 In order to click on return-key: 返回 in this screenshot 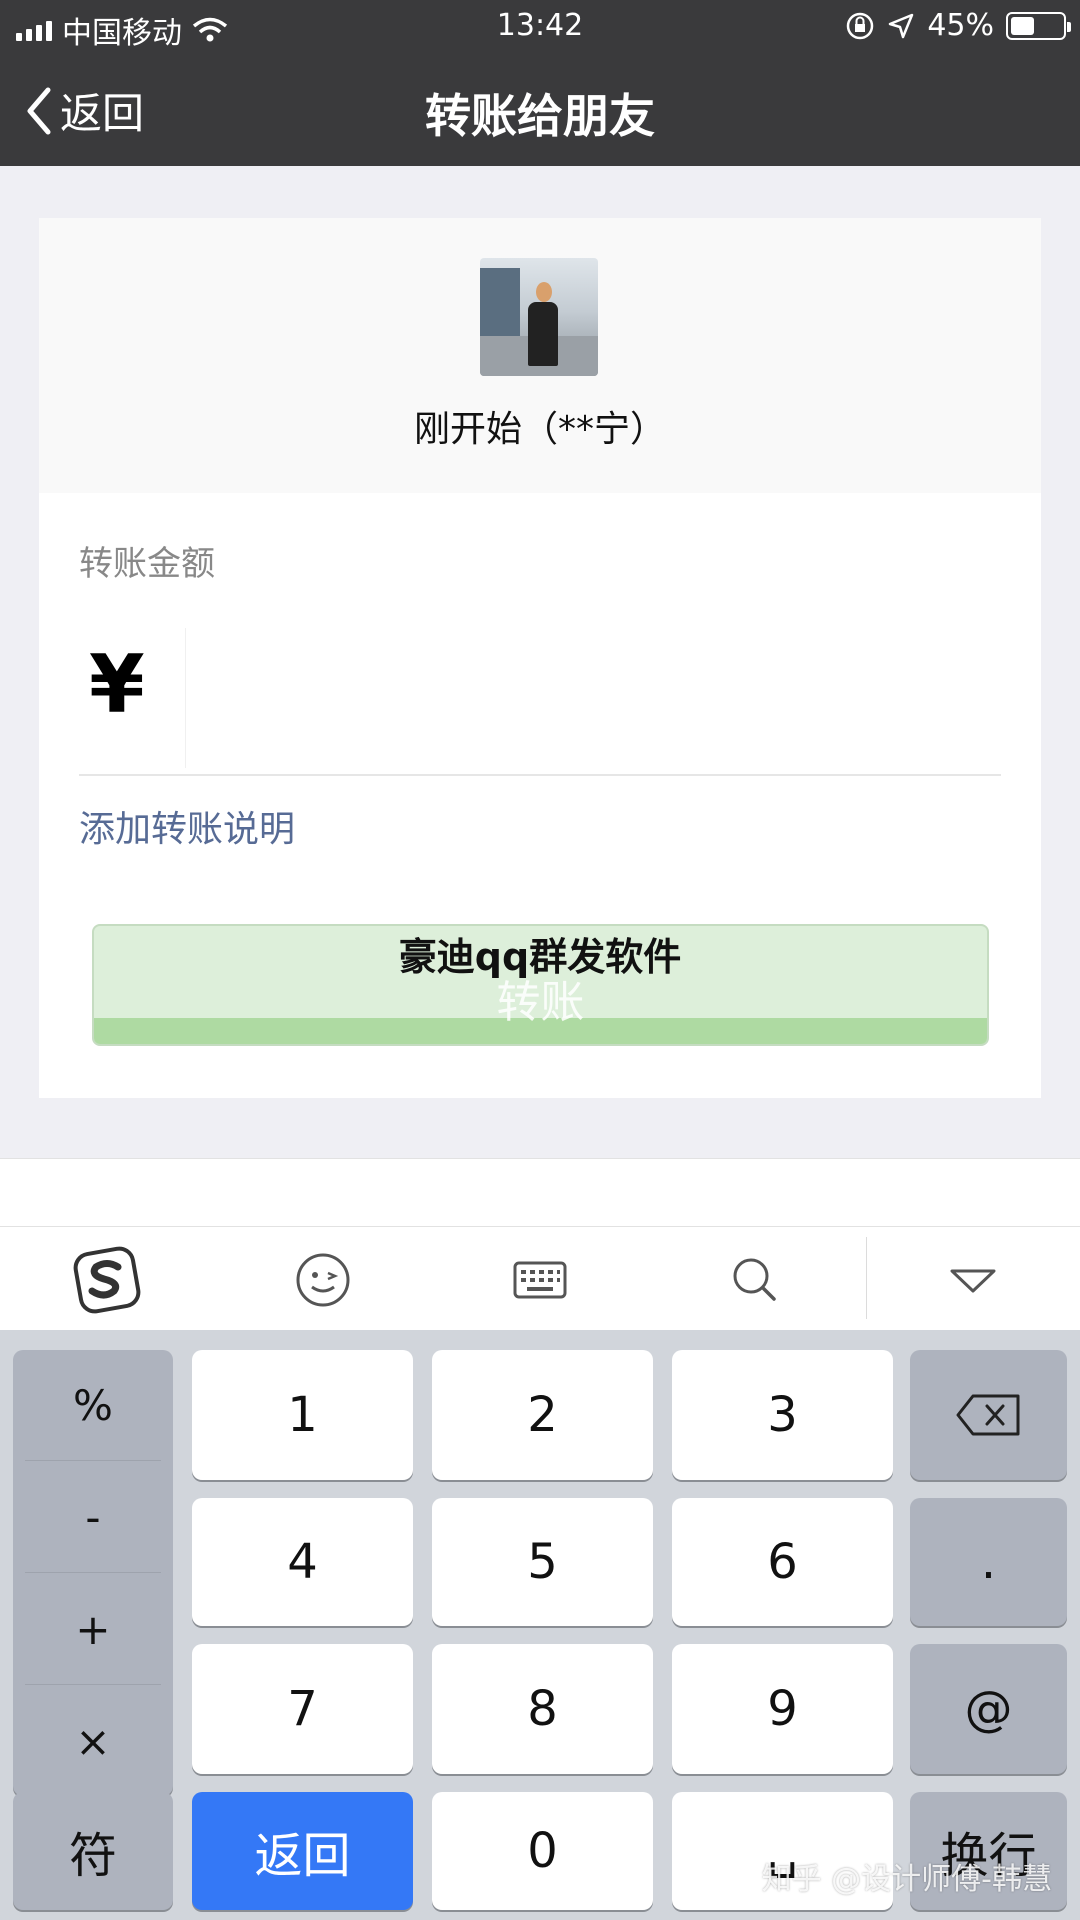, I will do `click(302, 1851)`.